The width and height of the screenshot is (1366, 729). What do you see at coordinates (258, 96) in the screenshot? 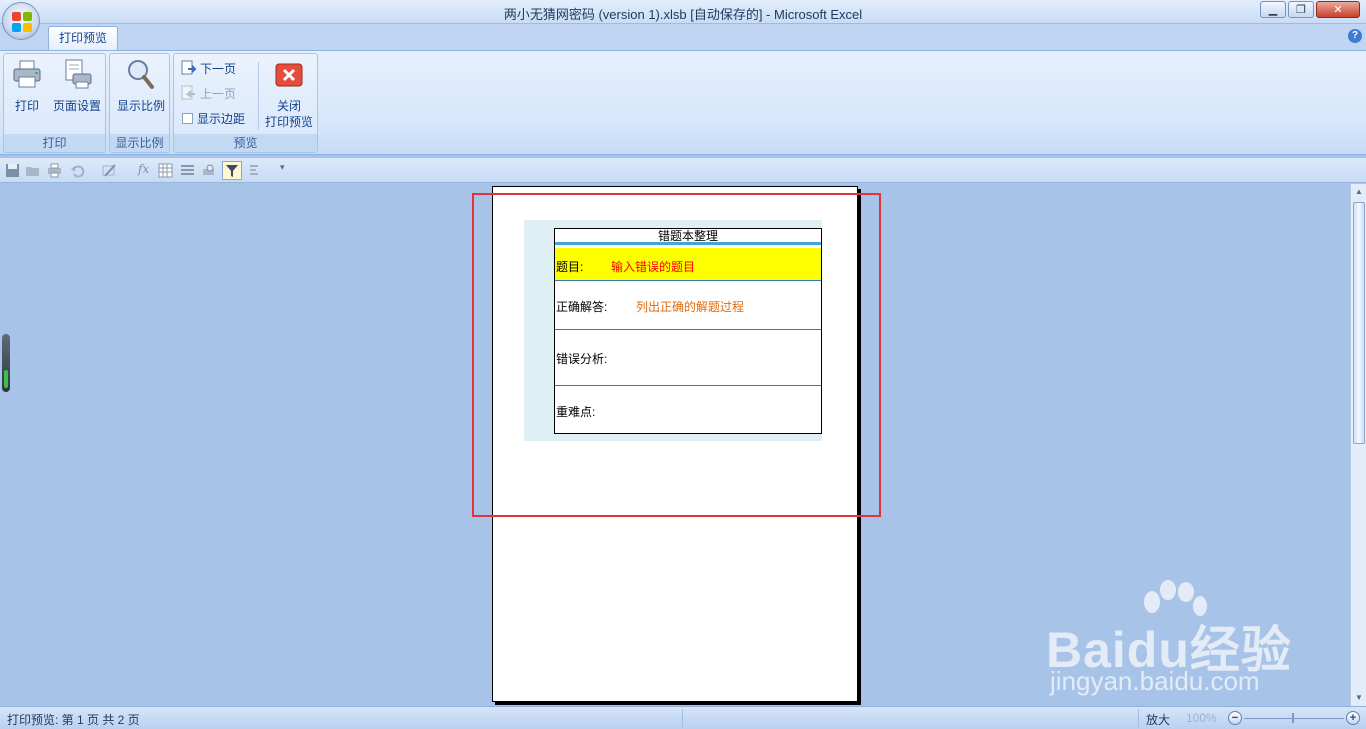
I see `group-divider` at bounding box center [258, 96].